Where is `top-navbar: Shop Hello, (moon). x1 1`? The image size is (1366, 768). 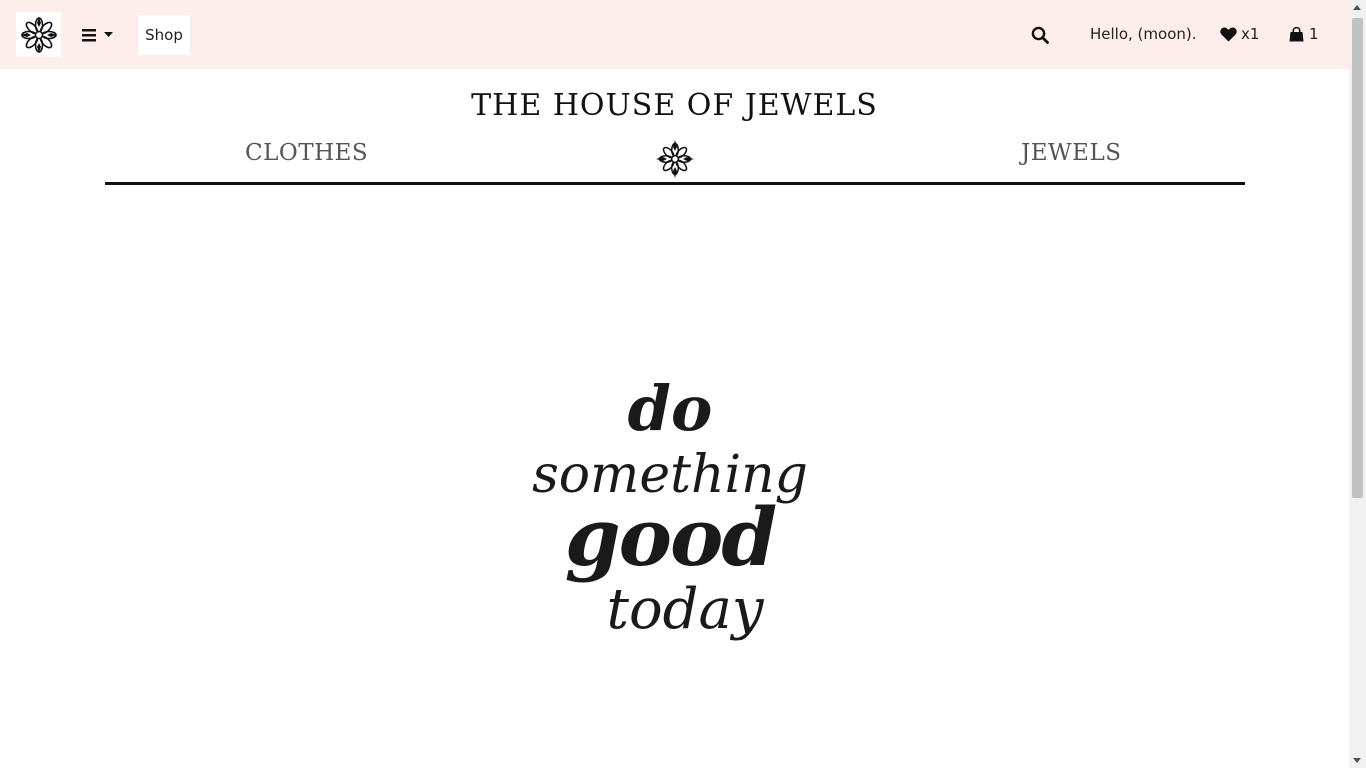 top-navbar: Shop Hello, (moon). x1 1 is located at coordinates (674, 34).